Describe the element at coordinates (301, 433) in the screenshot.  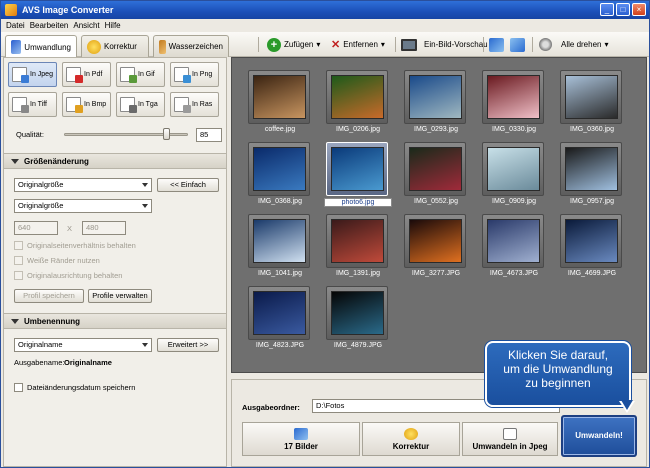
I see `images-icon` at that location.